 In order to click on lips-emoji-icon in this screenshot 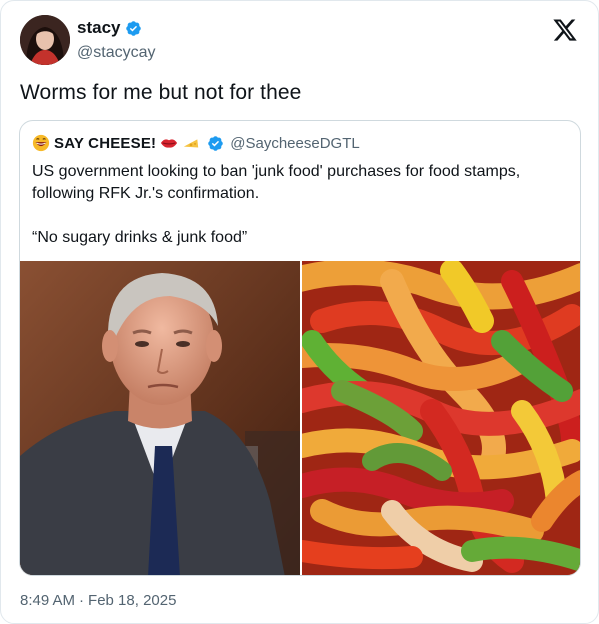, I will do `click(169, 143)`.